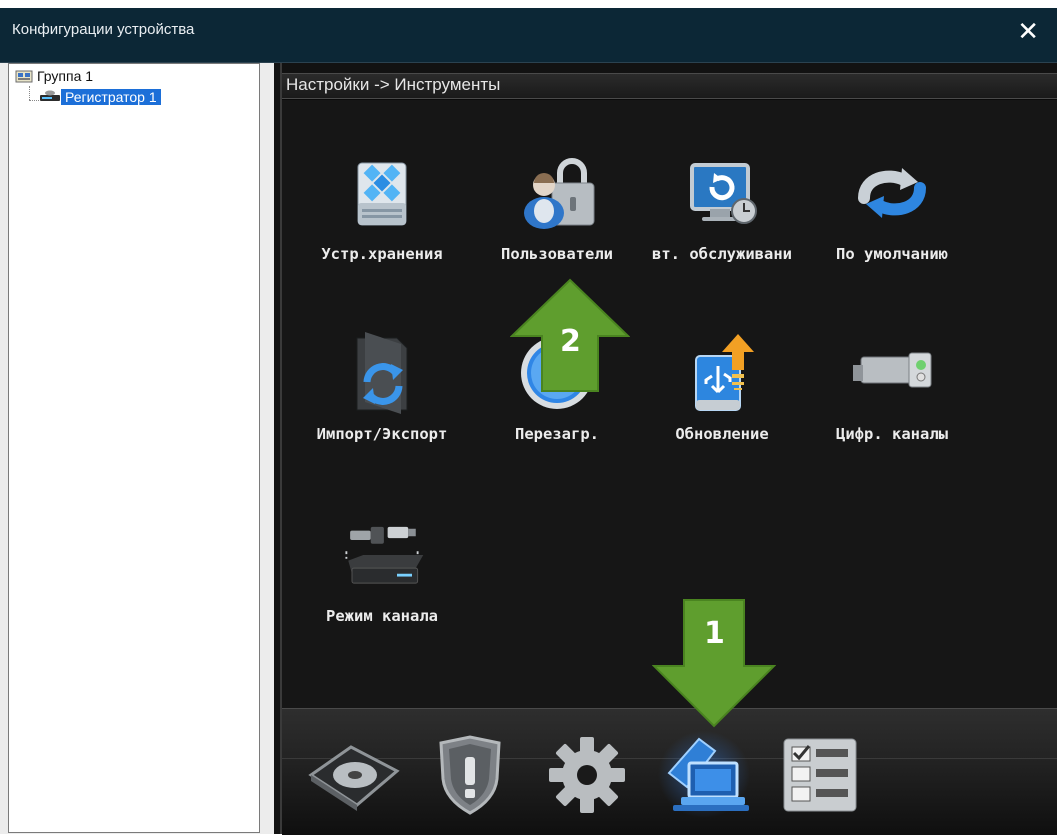  I want to click on step-1-label: 1, so click(714, 633).